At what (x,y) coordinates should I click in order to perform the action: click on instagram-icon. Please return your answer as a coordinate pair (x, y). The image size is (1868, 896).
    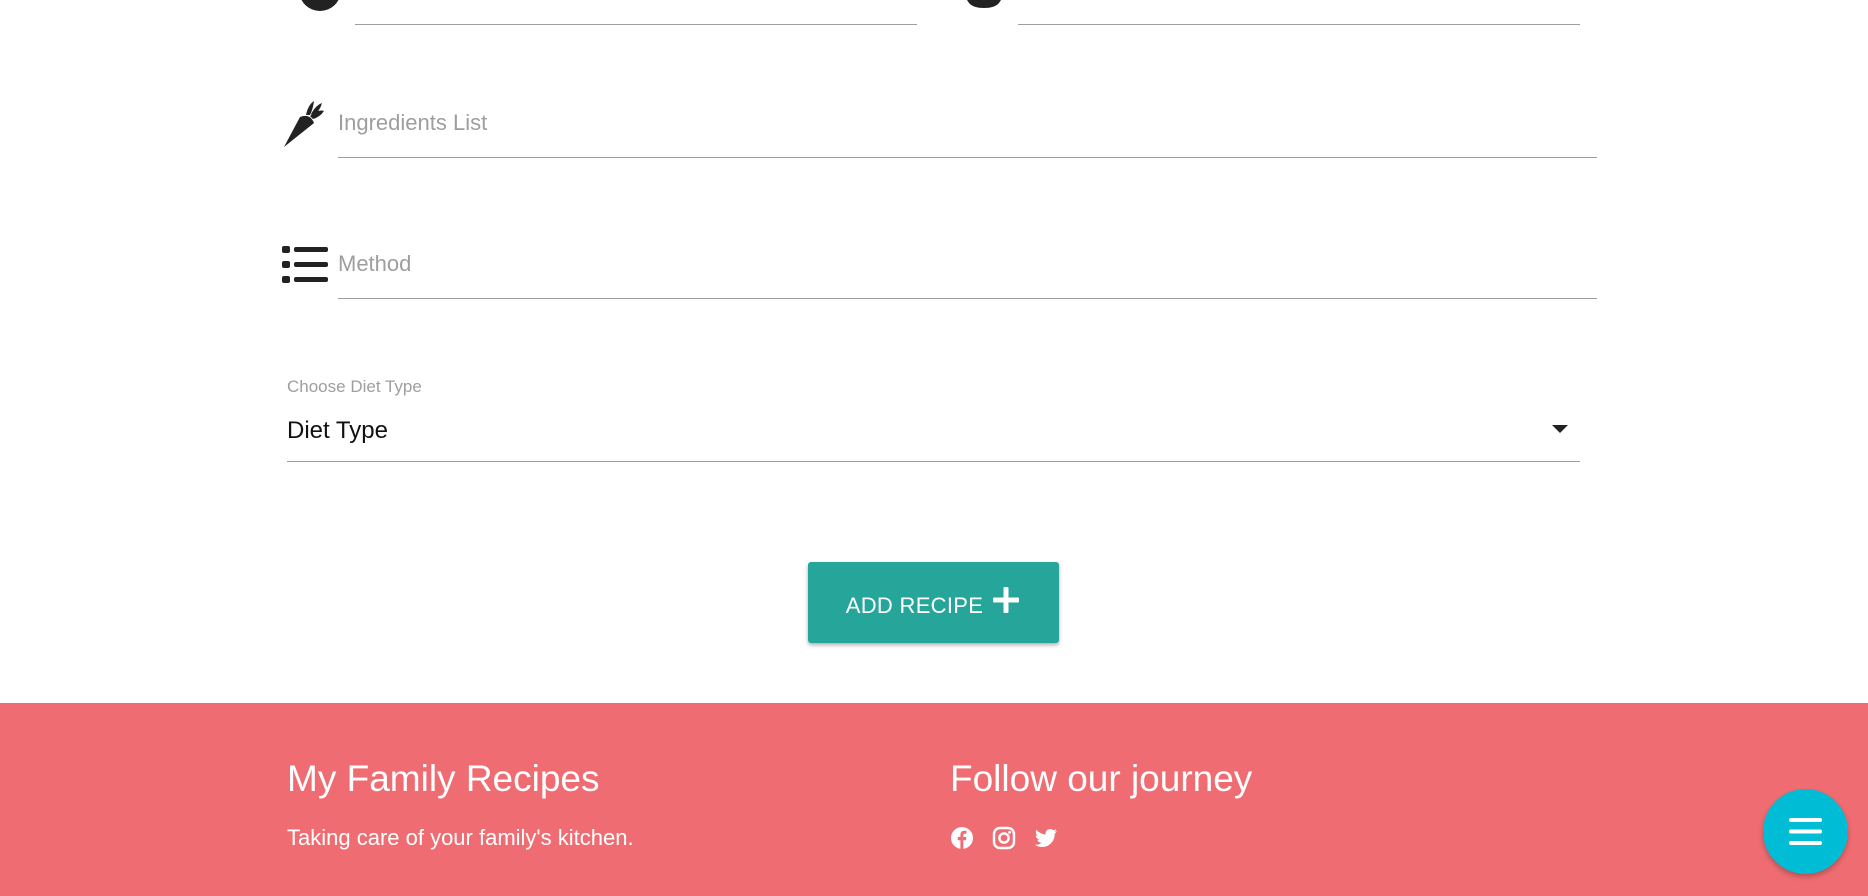
    Looking at the image, I should click on (1004, 838).